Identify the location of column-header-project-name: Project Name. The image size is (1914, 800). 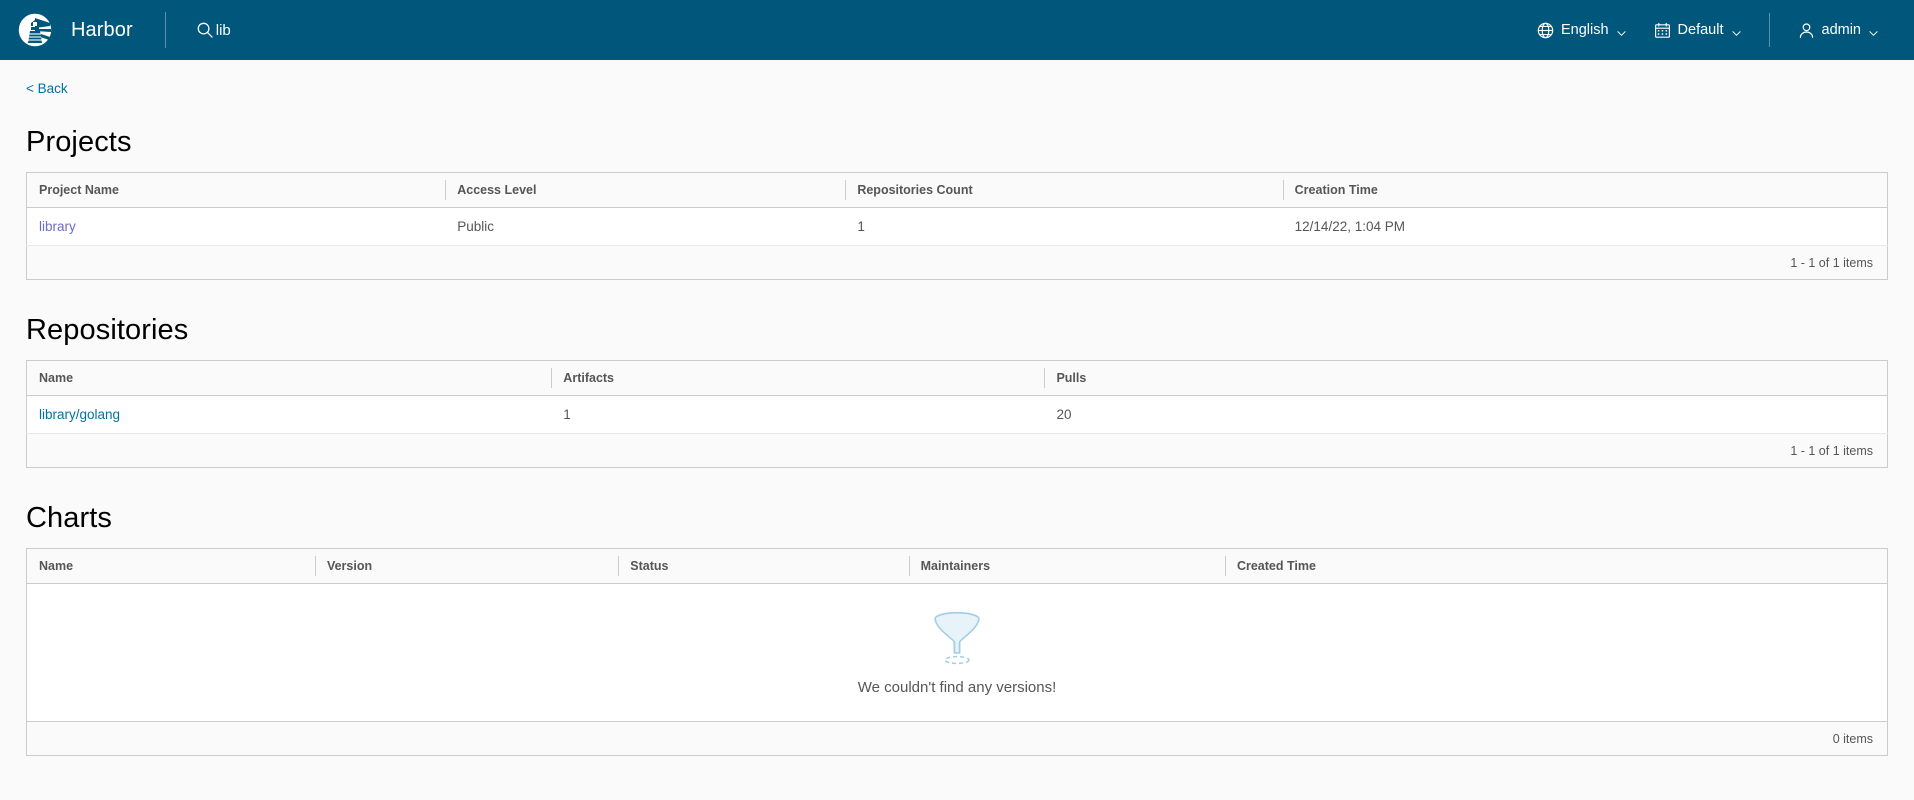
(236, 190).